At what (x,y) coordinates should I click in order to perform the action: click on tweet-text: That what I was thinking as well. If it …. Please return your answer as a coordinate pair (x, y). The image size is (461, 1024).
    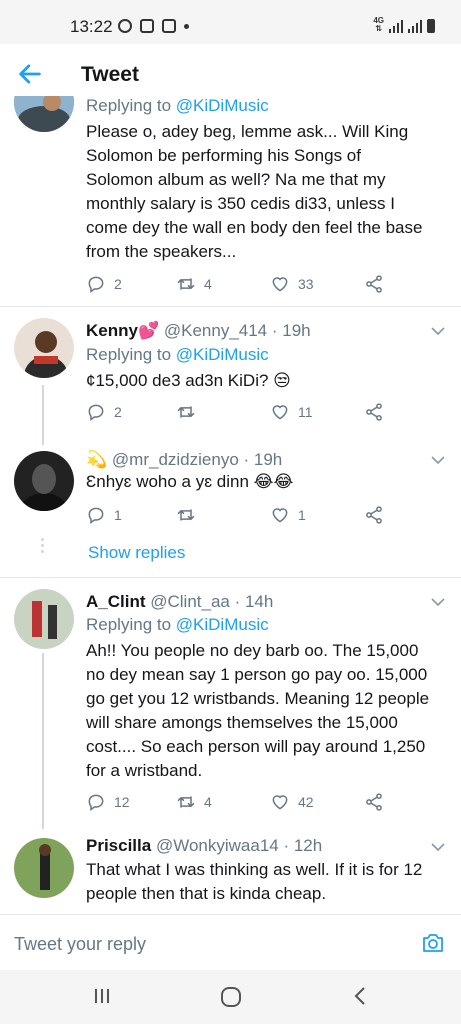
    Looking at the image, I should click on (254, 881).